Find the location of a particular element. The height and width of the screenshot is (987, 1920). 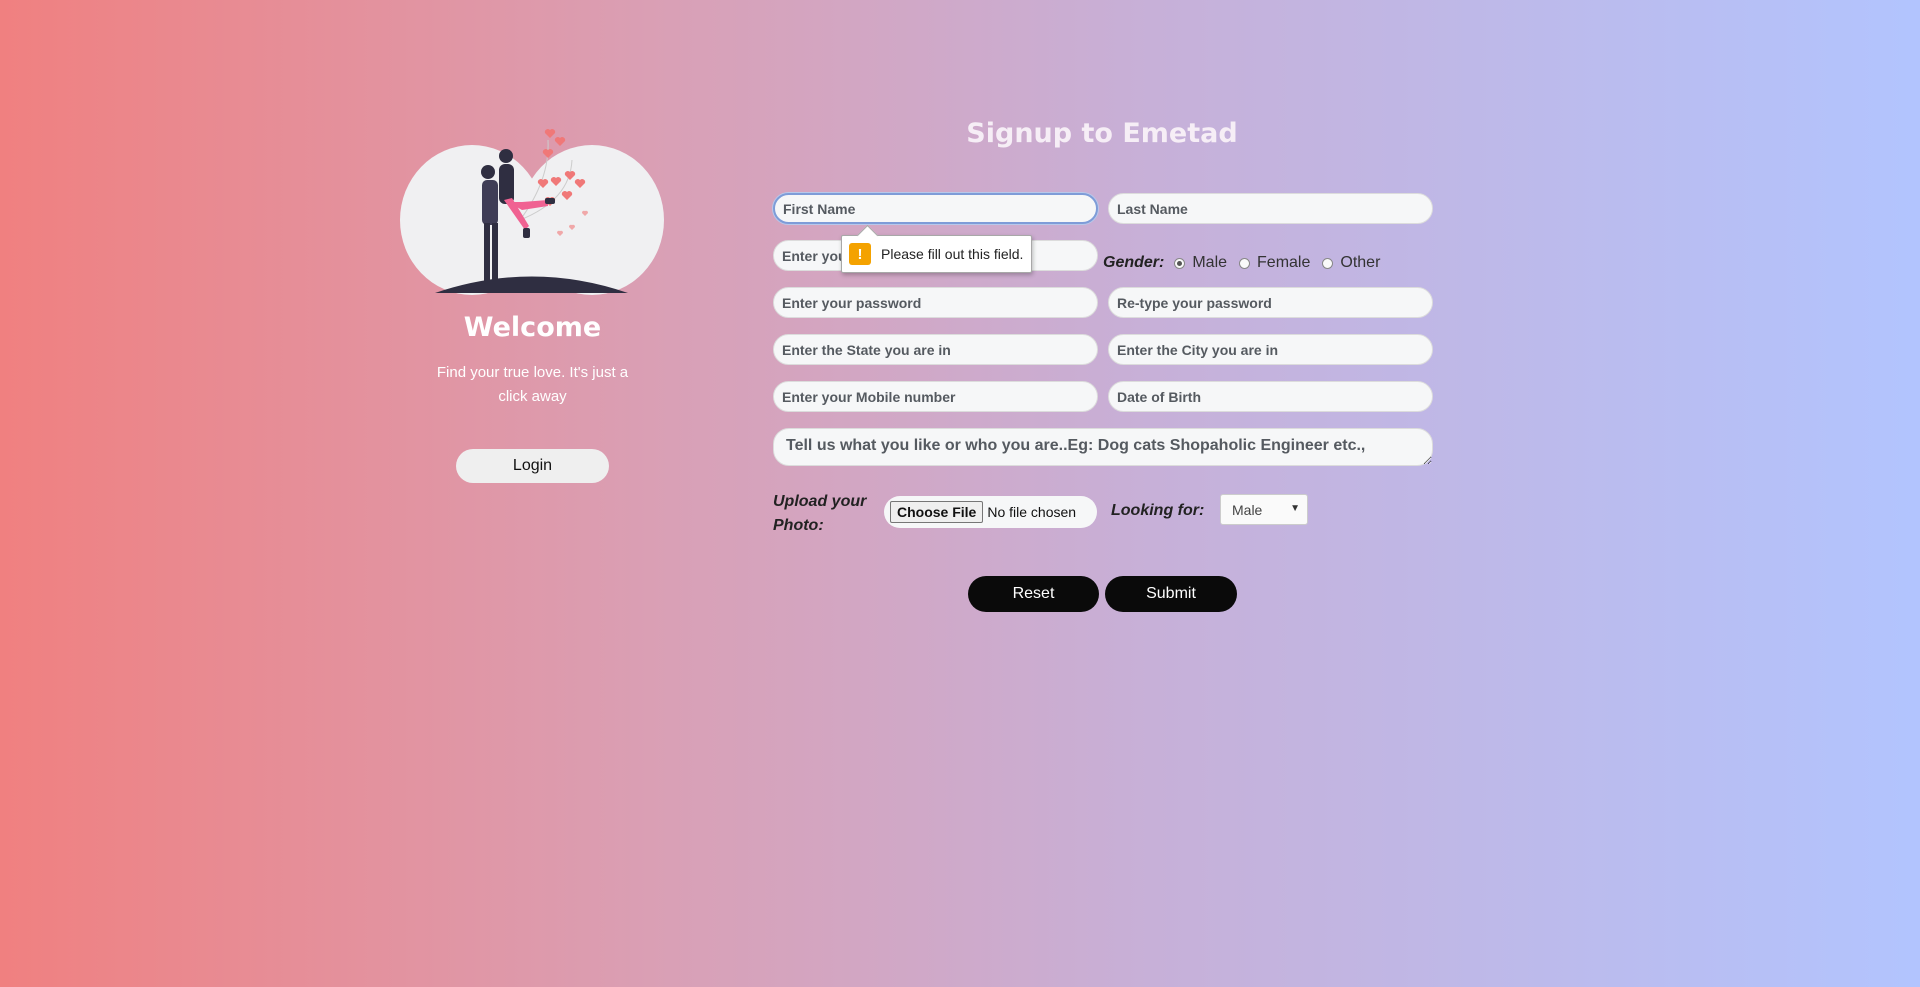

radio-other is located at coordinates (1328, 263).